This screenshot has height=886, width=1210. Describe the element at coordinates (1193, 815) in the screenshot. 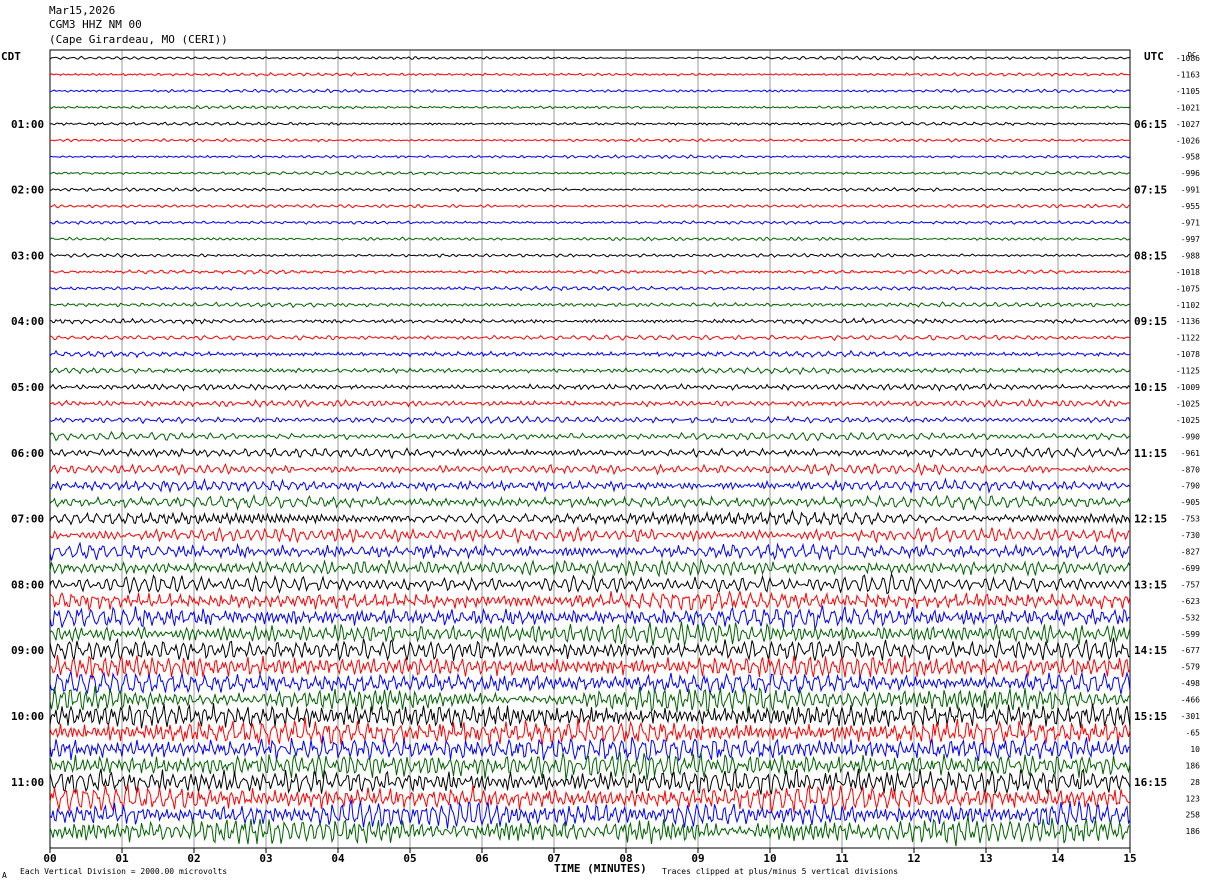

I see `dc-offset-label: 258` at that location.